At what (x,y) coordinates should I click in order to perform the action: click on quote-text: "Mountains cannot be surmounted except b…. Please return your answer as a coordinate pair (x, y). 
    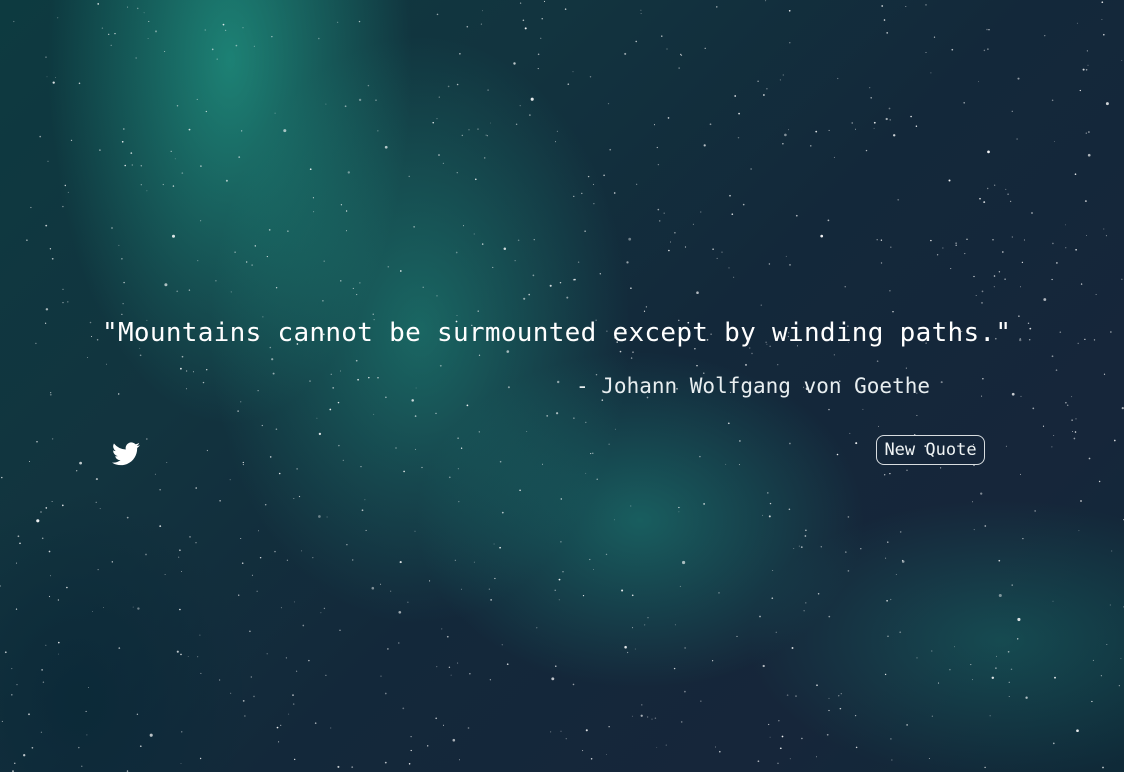
    Looking at the image, I should click on (557, 333).